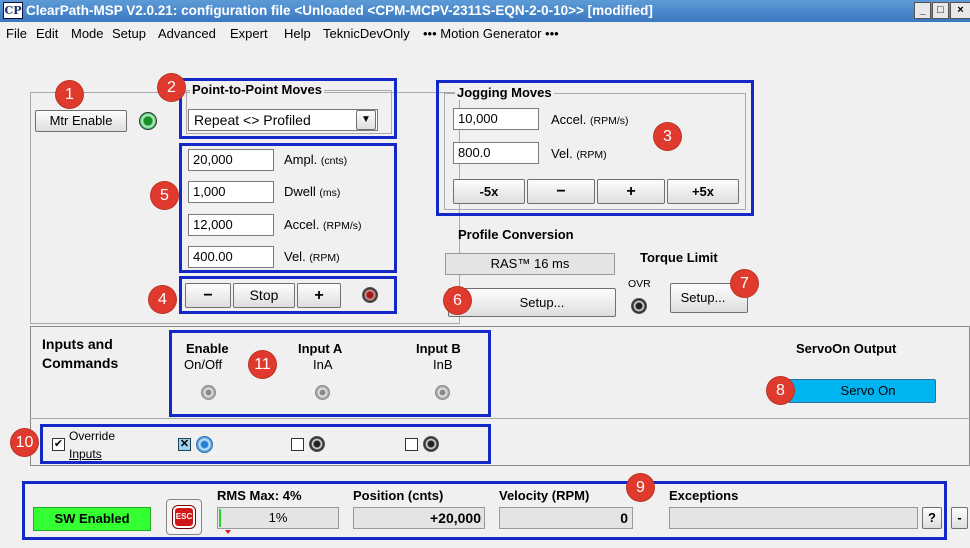 This screenshot has width=970, height=548. Describe the element at coordinates (231, 257) in the screenshot. I see `p2p-vel-input: 400.00` at that location.